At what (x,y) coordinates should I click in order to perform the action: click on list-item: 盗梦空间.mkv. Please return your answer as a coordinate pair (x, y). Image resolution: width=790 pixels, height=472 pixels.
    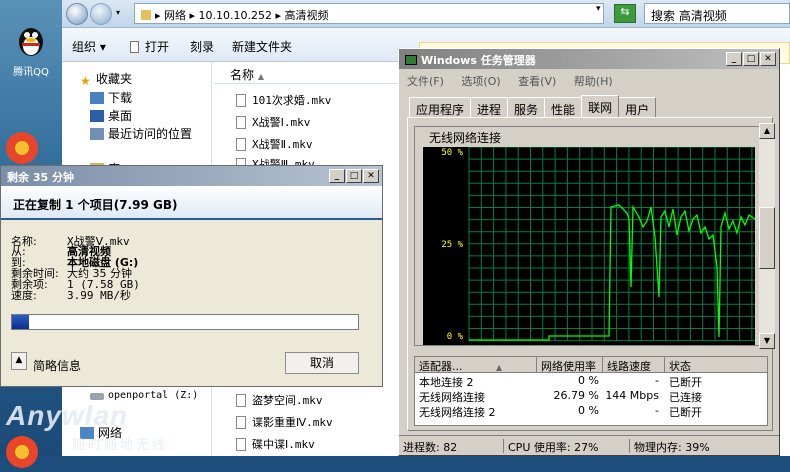
    Looking at the image, I should click on (279, 400).